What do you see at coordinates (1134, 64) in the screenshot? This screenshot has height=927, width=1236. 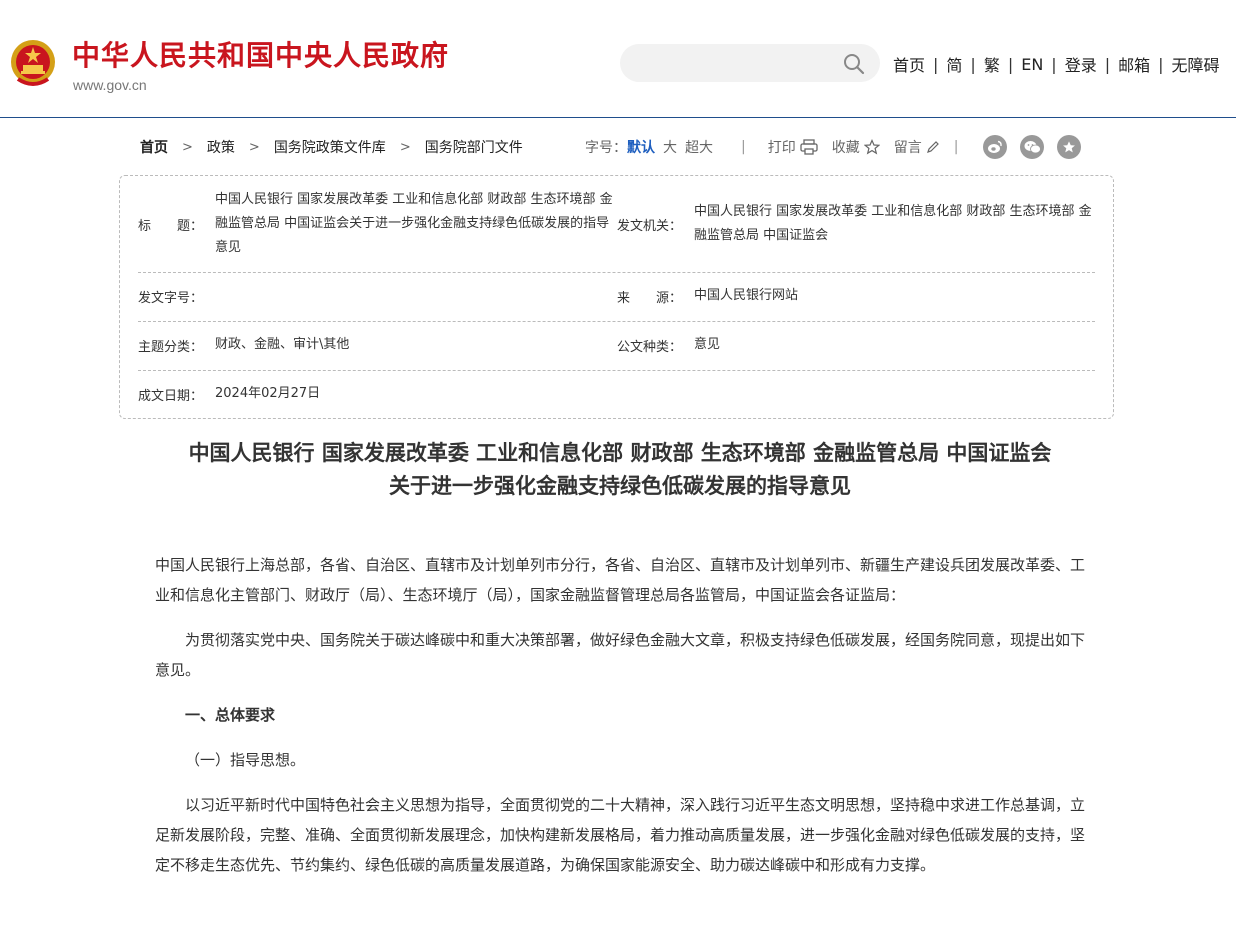 I see `nav-mailbox-link: 邮箱` at bounding box center [1134, 64].